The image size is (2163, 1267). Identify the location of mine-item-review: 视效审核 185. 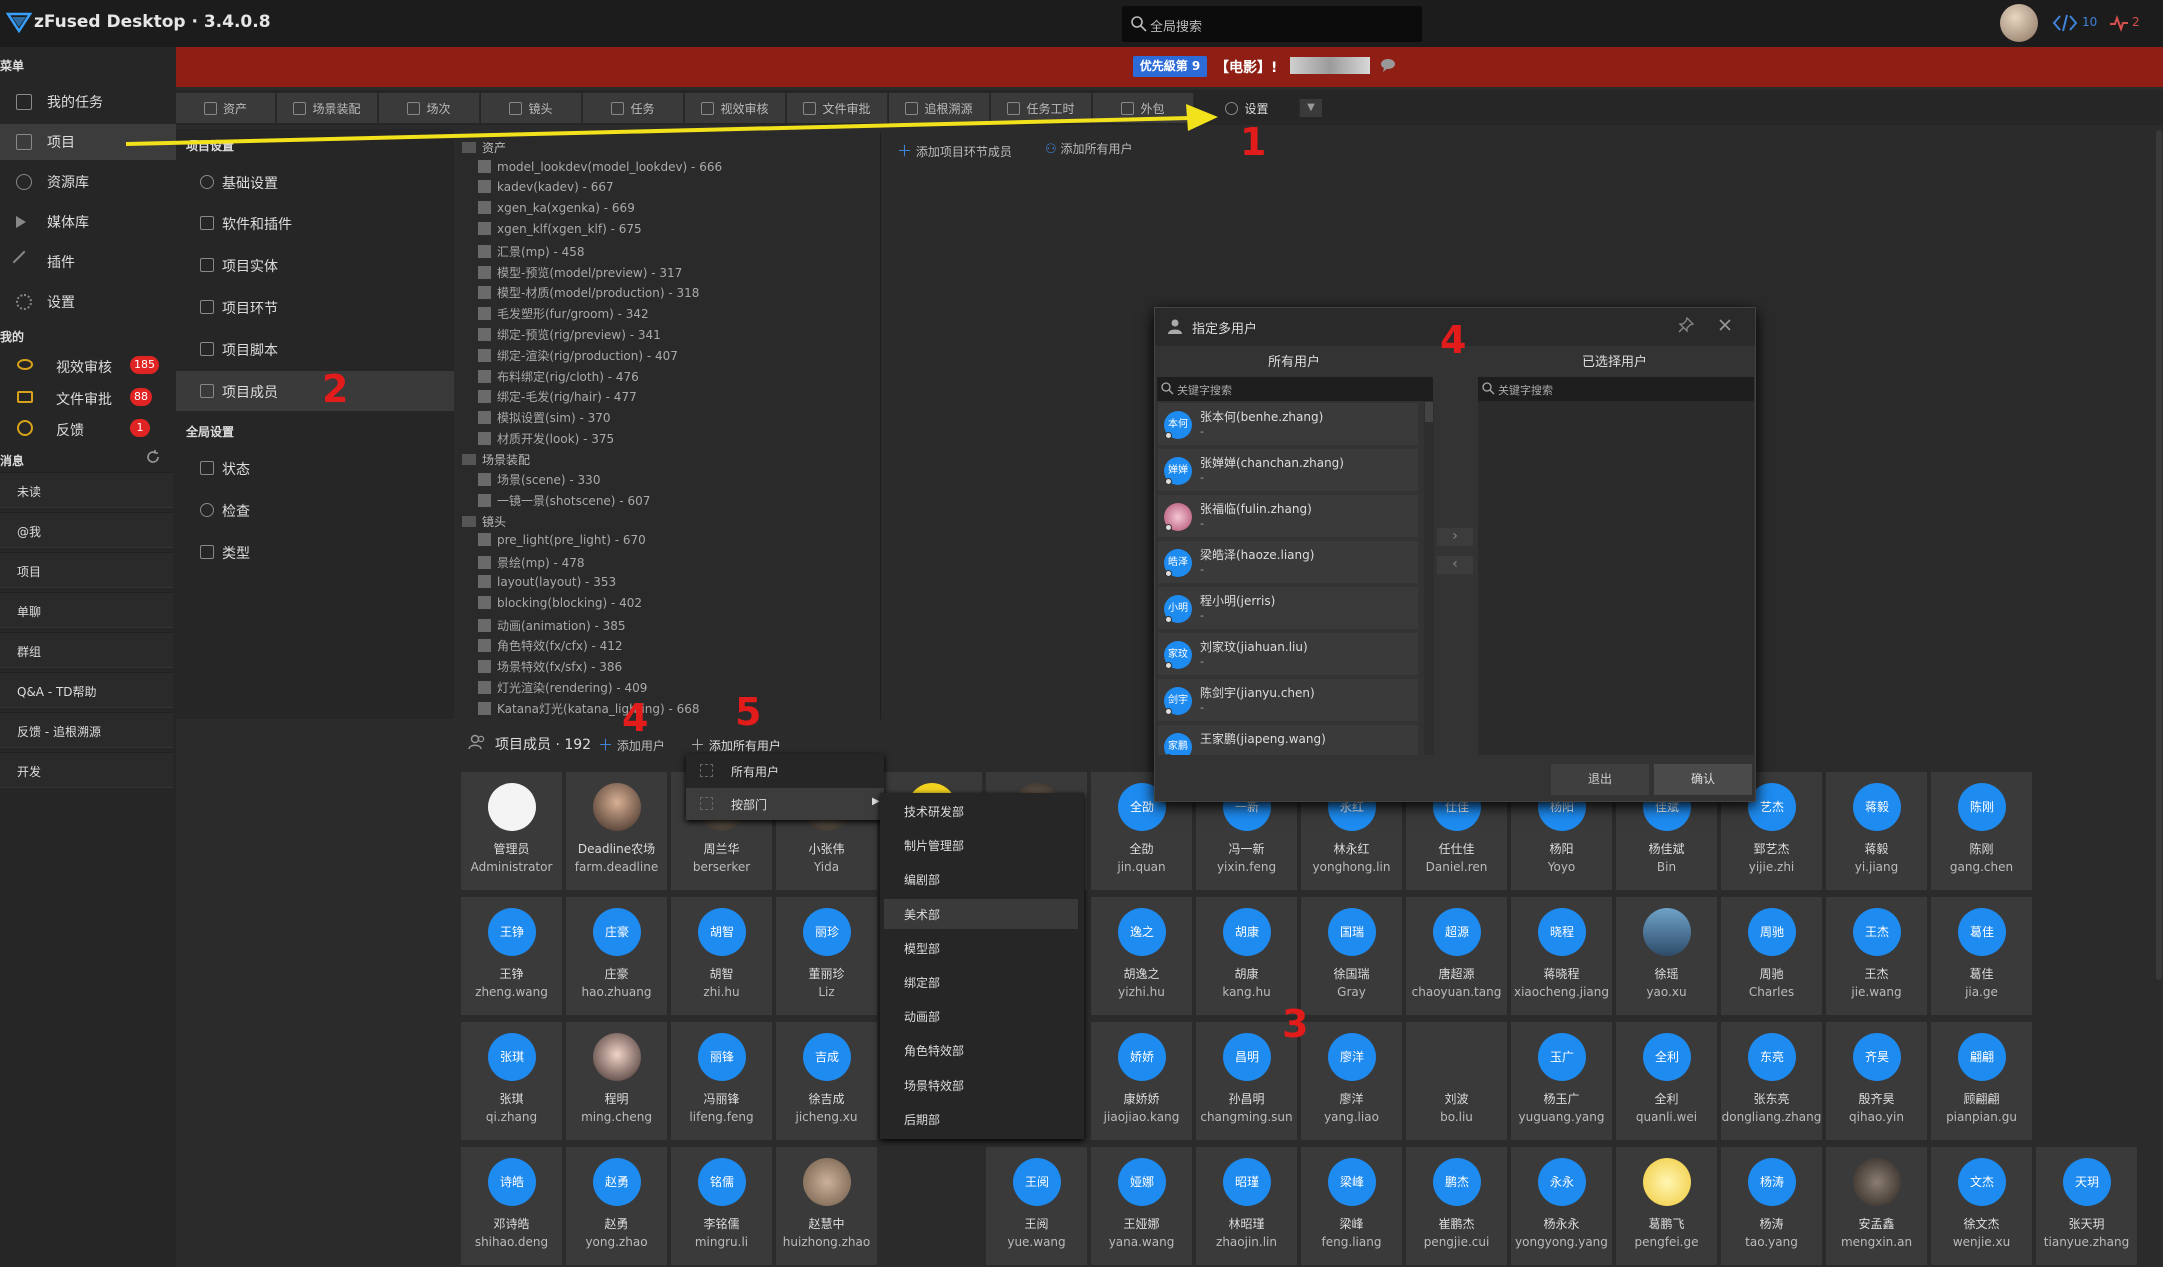
(88, 365).